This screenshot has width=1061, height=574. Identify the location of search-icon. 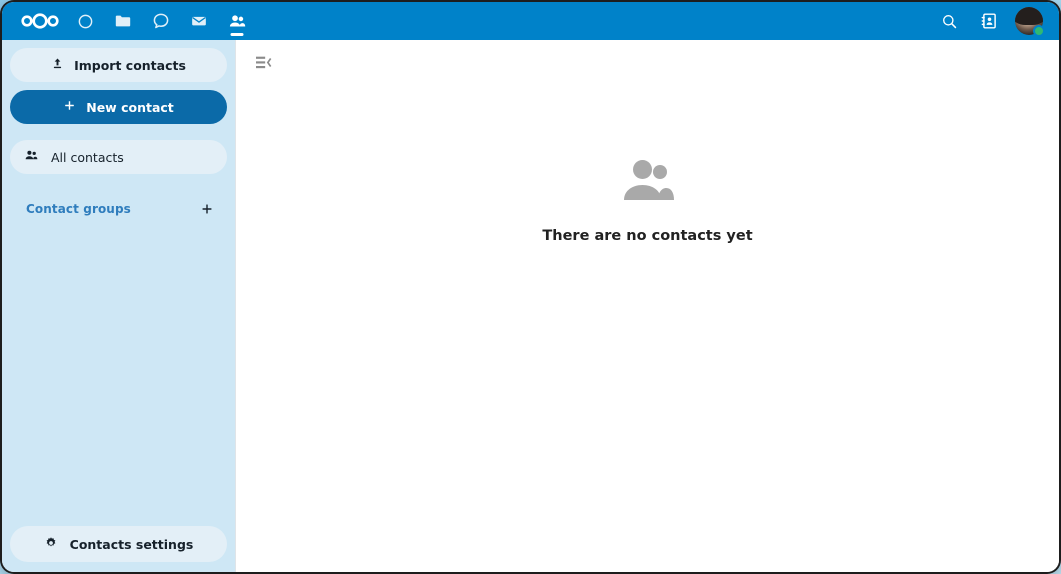
(949, 21).